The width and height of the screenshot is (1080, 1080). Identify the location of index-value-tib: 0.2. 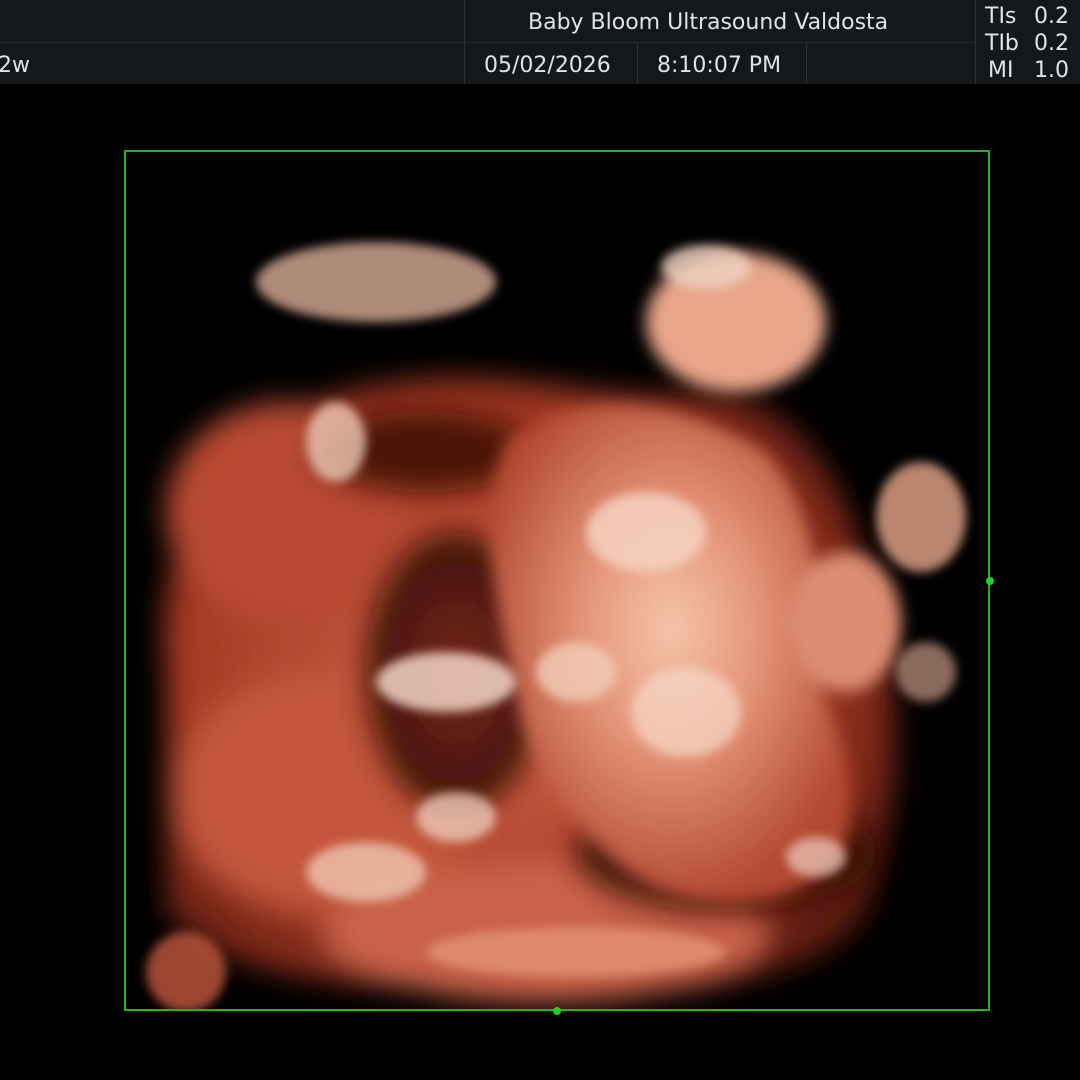
(1051, 43).